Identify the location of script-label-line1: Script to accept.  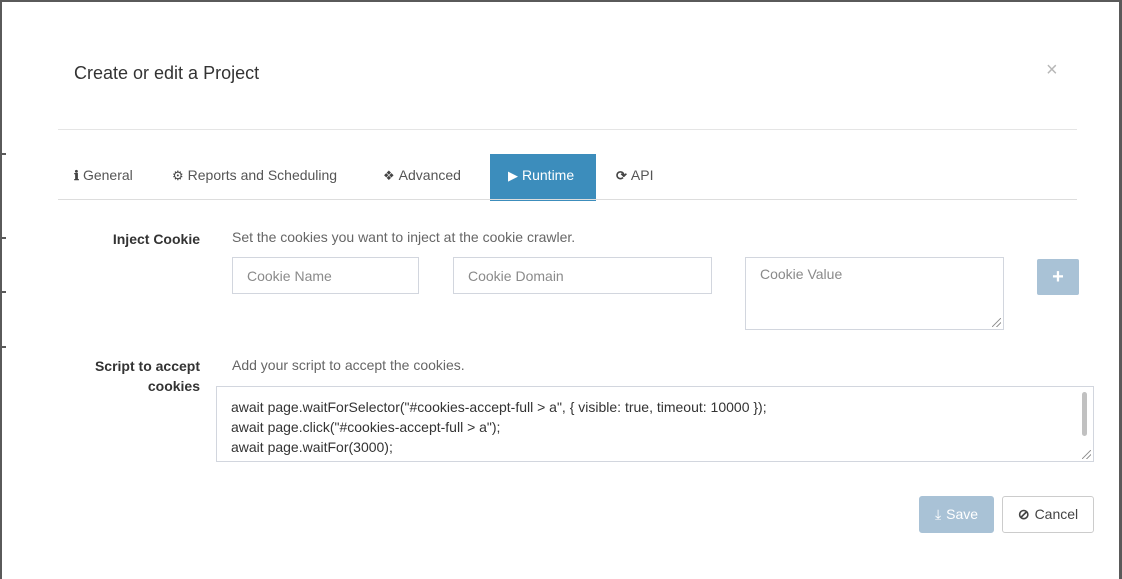
(147, 366).